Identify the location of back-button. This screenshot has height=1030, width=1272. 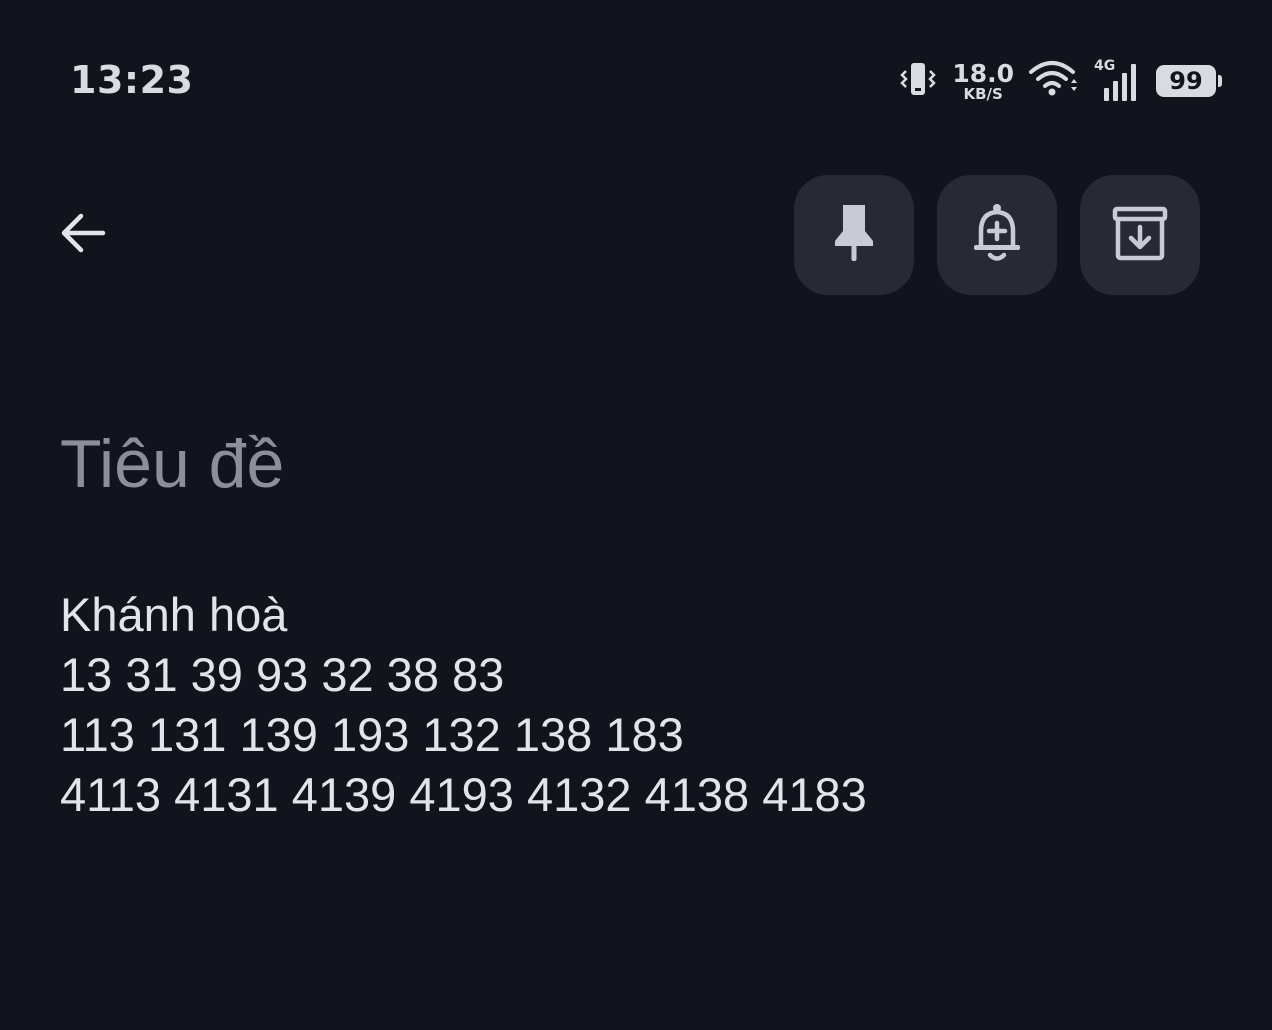
(83, 235).